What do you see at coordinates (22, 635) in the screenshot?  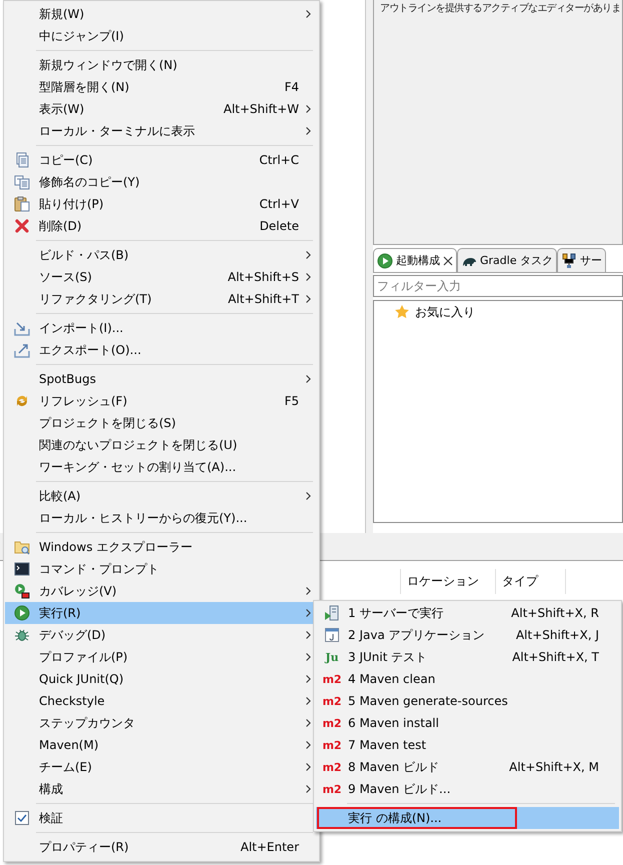 I see `bug-icon` at bounding box center [22, 635].